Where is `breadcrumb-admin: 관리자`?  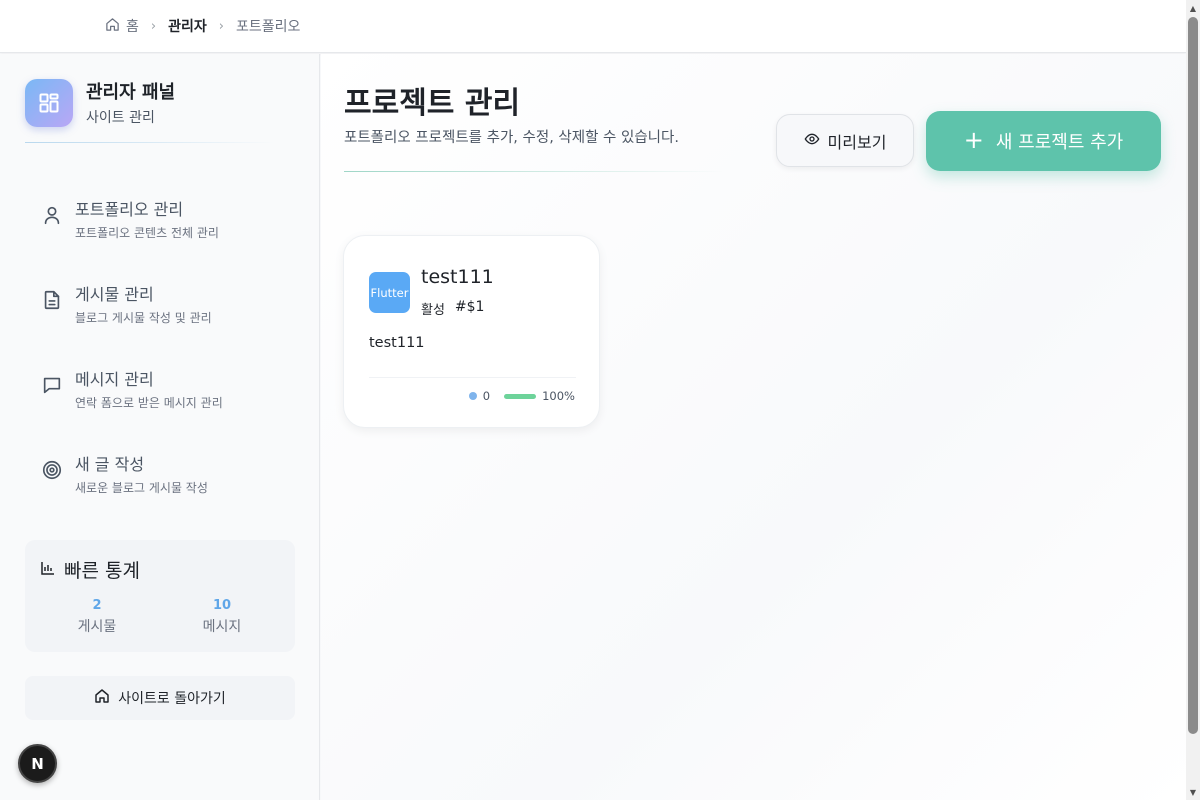
breadcrumb-admin: 관리자 is located at coordinates (187, 26).